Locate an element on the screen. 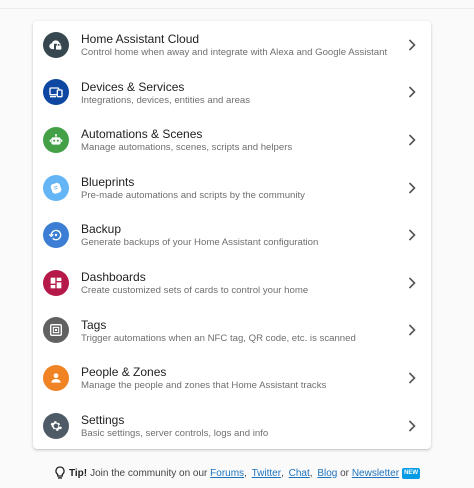  twitter-link: Twitter is located at coordinates (266, 473).